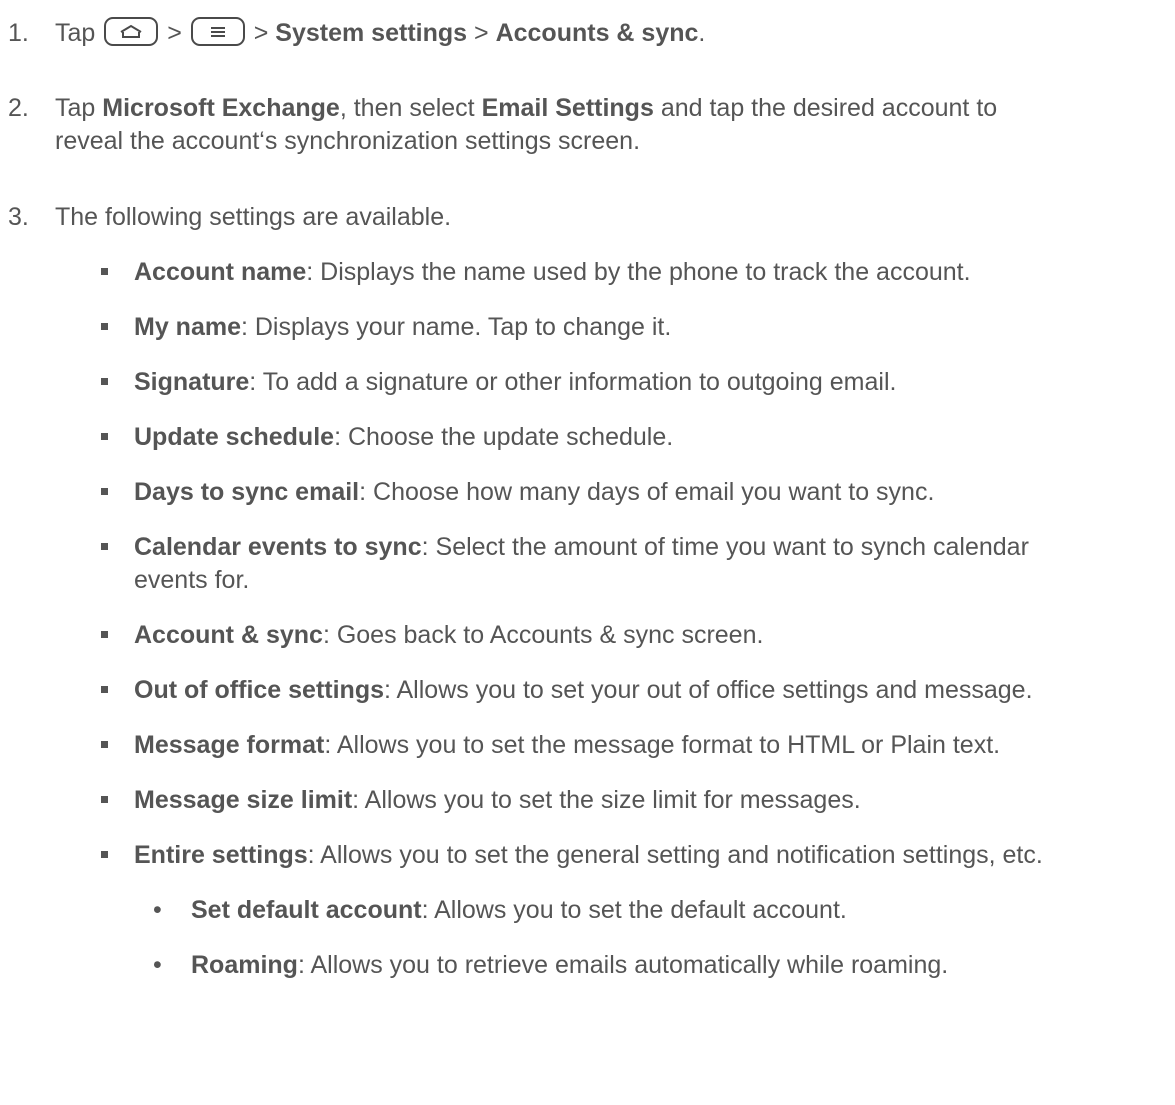 This screenshot has width=1175, height=1105. What do you see at coordinates (217, 31) in the screenshot?
I see `menu-icon` at bounding box center [217, 31].